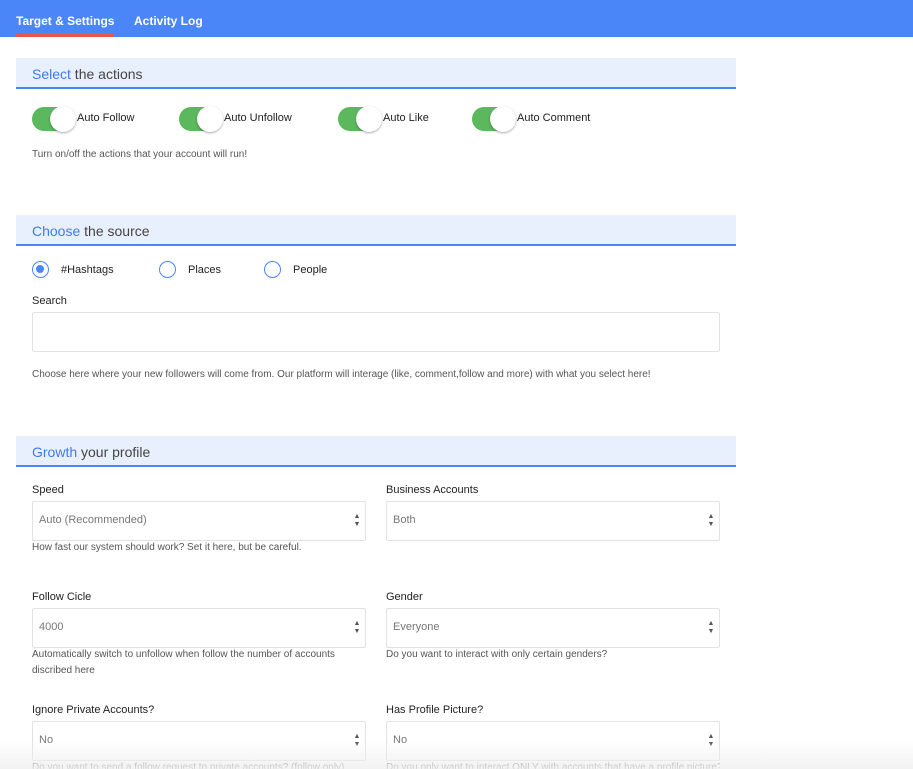 This screenshot has width=913, height=769. Describe the element at coordinates (65, 18) in the screenshot. I see `tab-target-settings: Target & Settings` at that location.